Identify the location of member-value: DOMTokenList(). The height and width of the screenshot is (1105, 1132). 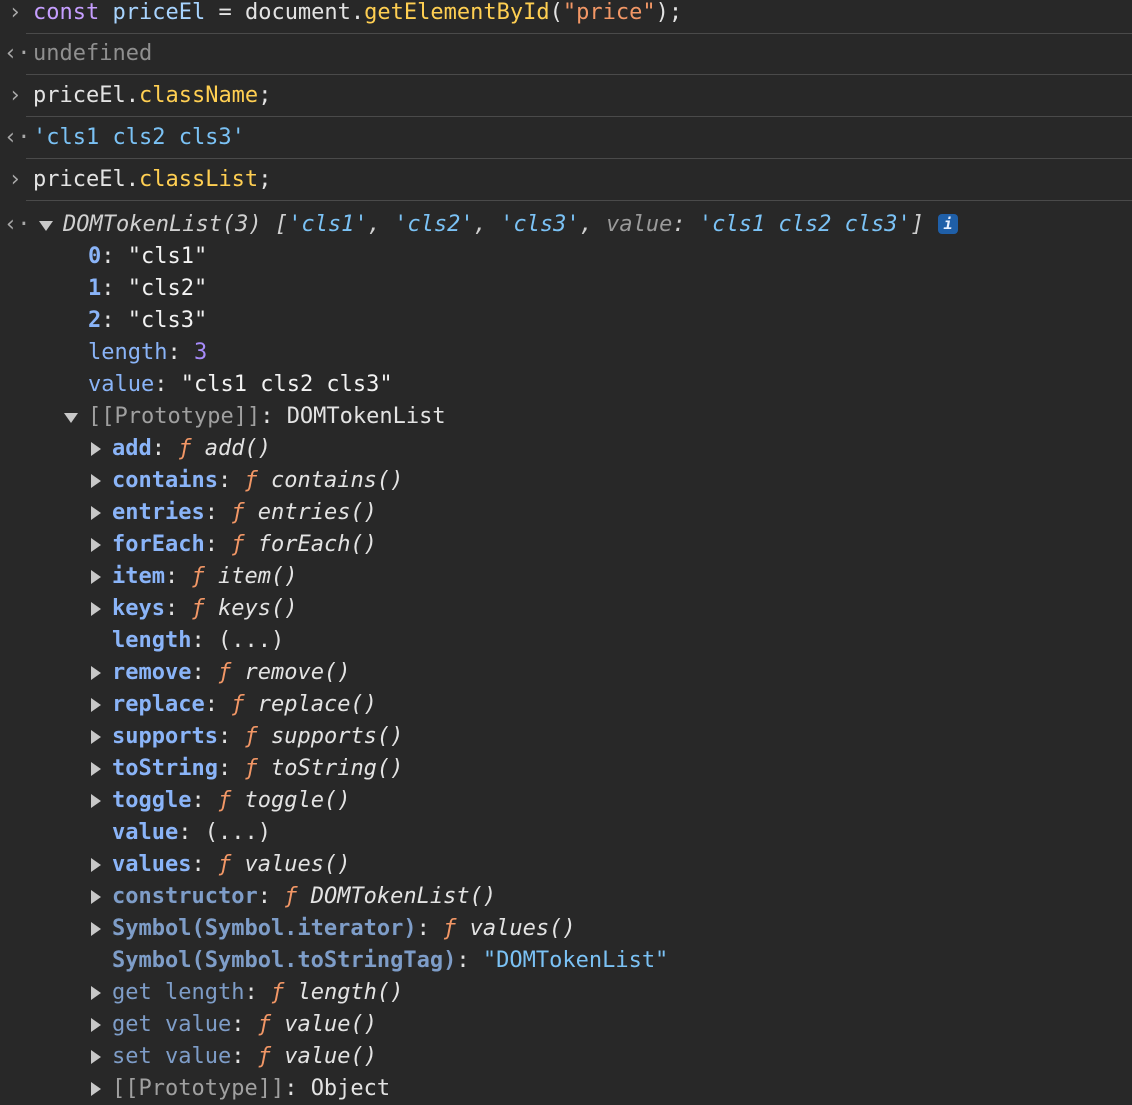
(403, 896).